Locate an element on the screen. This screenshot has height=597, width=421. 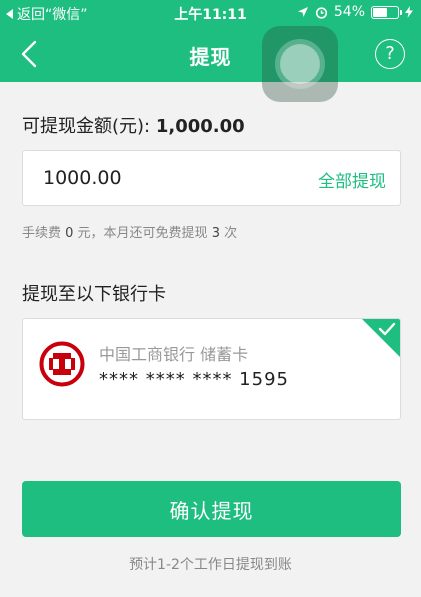
amount-input is located at coordinates (168, 178).